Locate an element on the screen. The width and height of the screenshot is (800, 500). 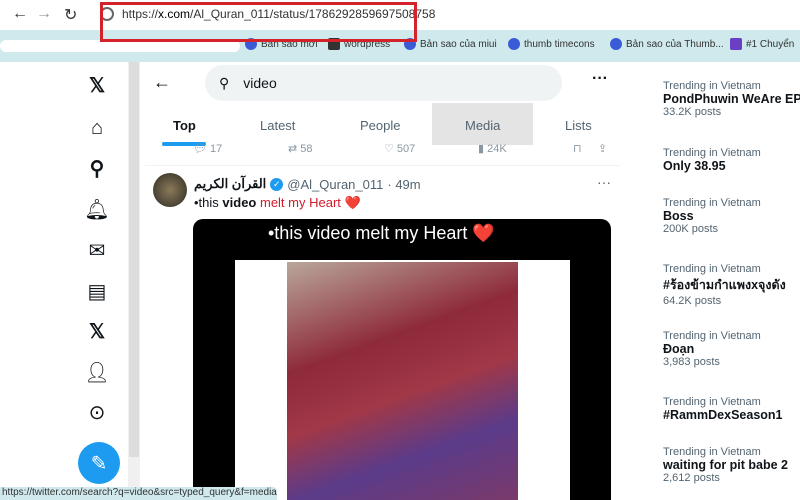
premium-x-icon: 𝕏 is located at coordinates (97, 331).